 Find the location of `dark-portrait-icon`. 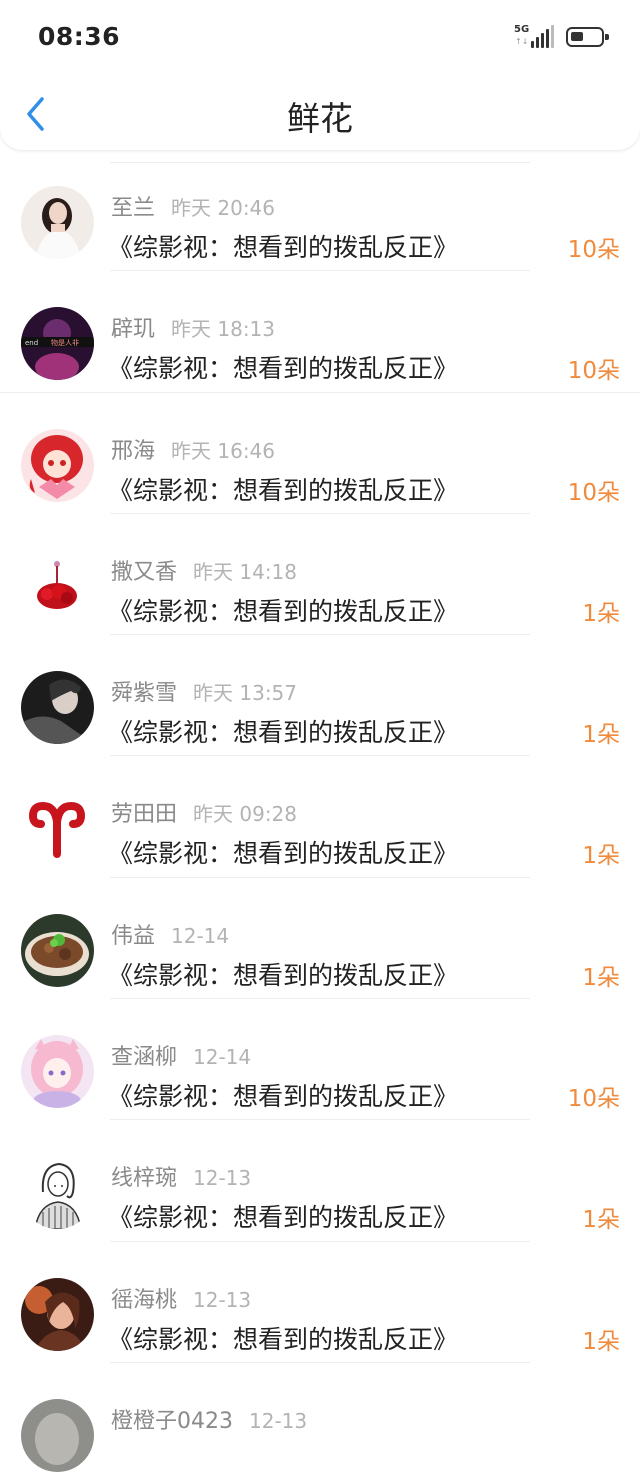

dark-portrait-icon is located at coordinates (57, 708).